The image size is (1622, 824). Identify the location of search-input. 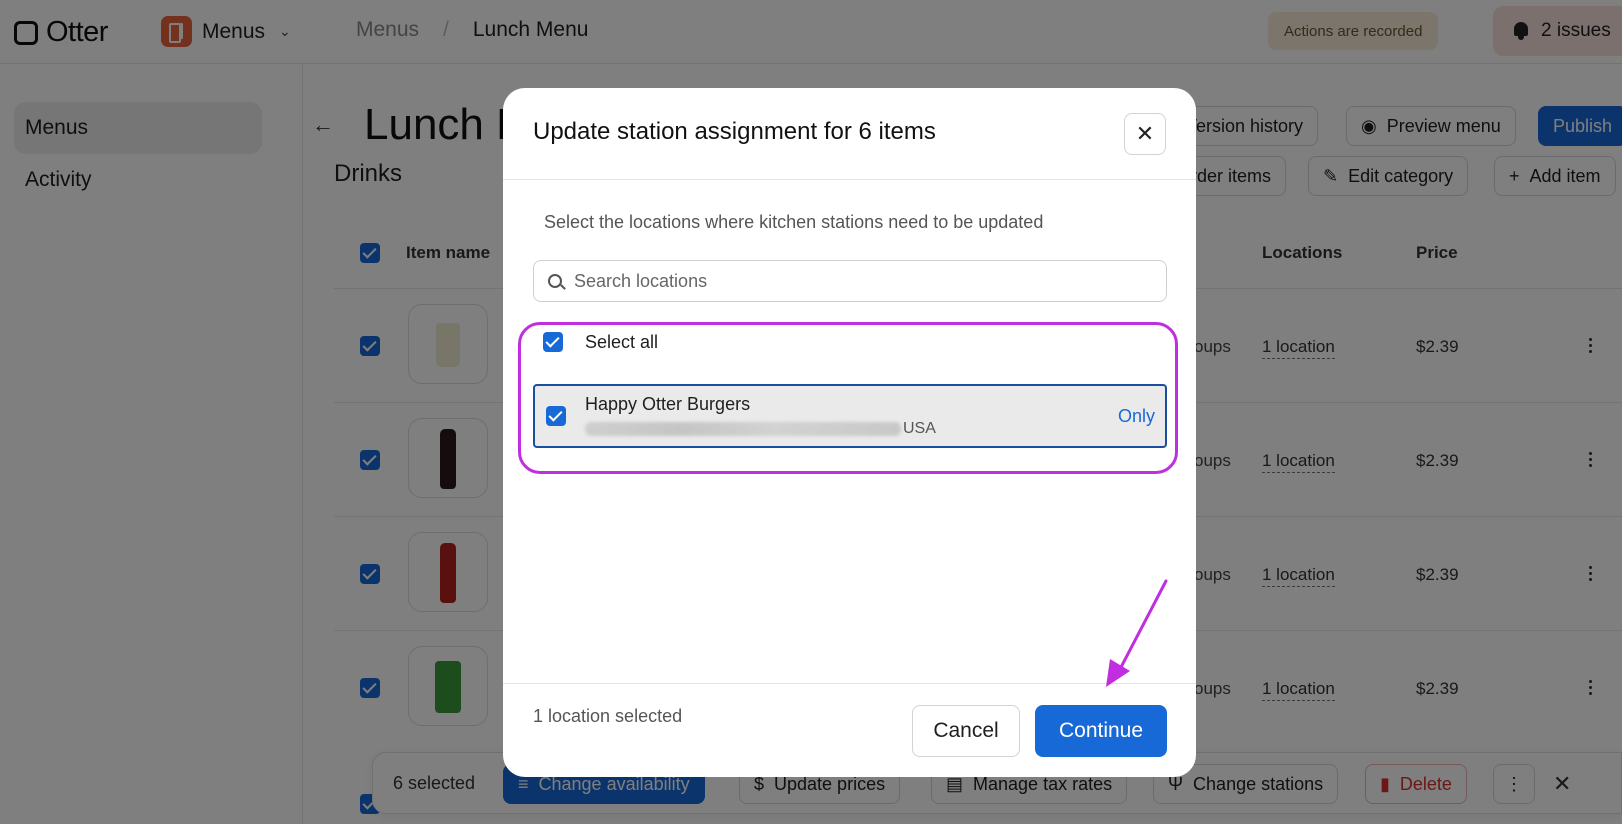
(854, 281).